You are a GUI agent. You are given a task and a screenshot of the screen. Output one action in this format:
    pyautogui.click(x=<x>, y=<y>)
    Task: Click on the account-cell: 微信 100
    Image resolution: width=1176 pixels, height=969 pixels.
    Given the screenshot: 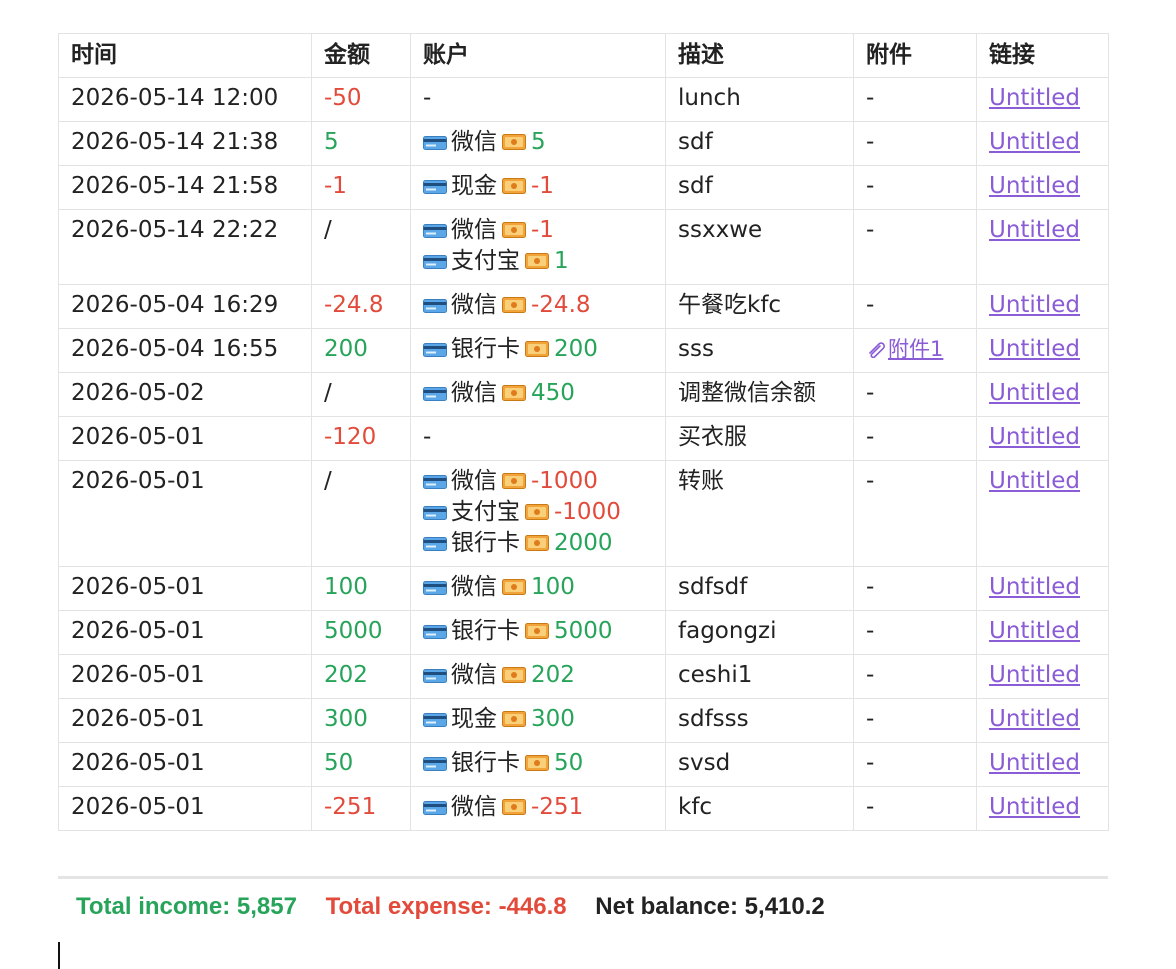 What is the action you would take?
    pyautogui.click(x=538, y=588)
    